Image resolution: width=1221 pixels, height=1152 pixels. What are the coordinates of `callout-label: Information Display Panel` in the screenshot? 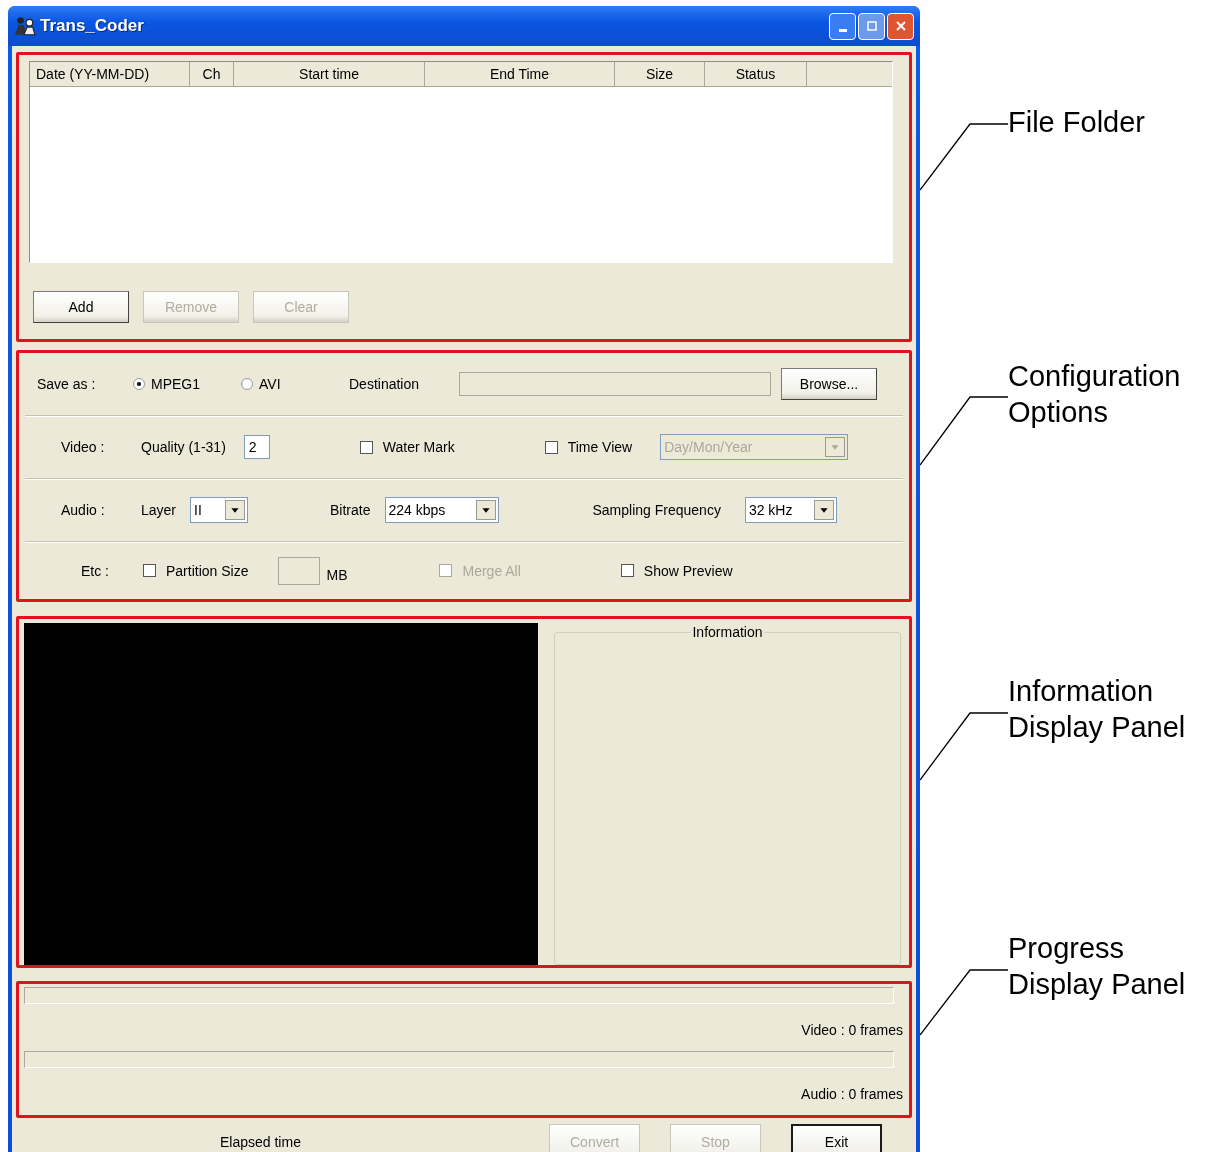 It's located at (1097, 710).